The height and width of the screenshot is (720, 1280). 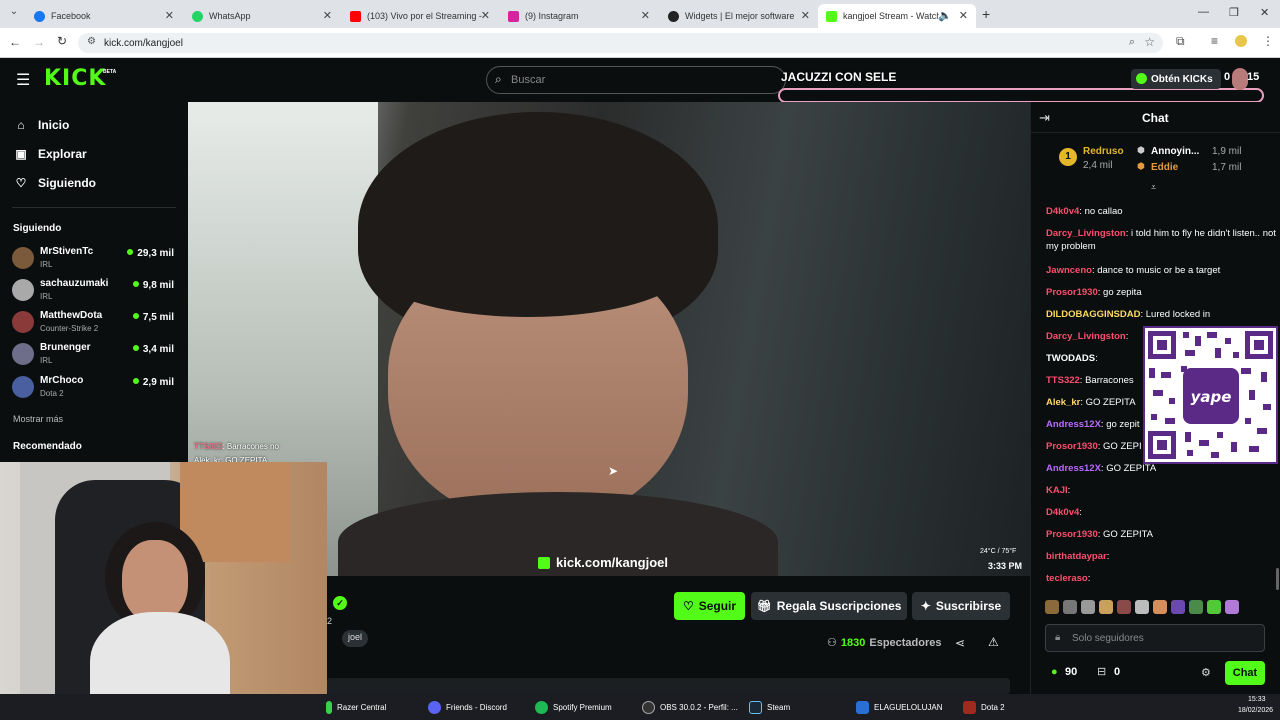 What do you see at coordinates (899, 707) in the screenshot?
I see `taskbar-item: ELAGUELOLUJAN` at bounding box center [899, 707].